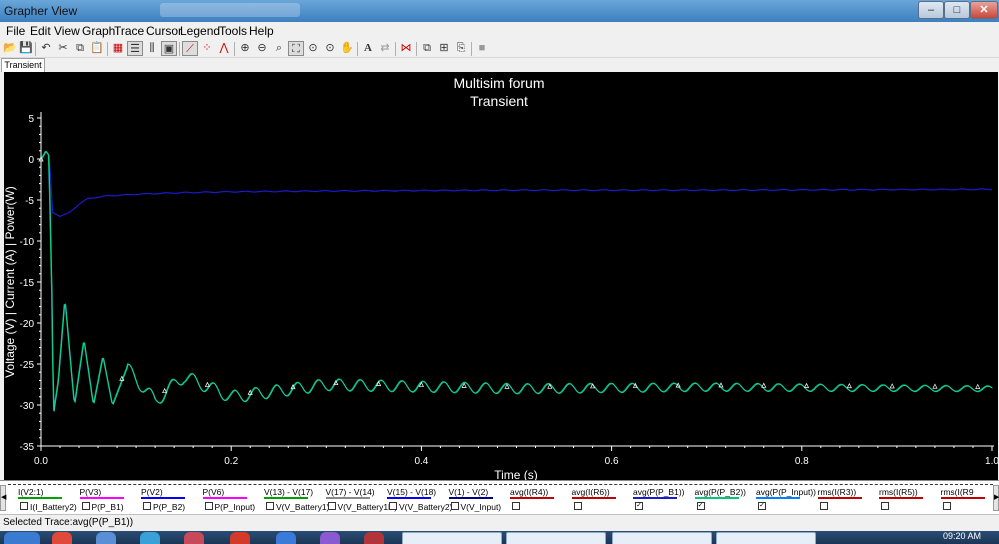 This screenshot has width=999, height=544. What do you see at coordinates (262, 48) in the screenshot?
I see `zoom-out-icon: ⊖` at bounding box center [262, 48].